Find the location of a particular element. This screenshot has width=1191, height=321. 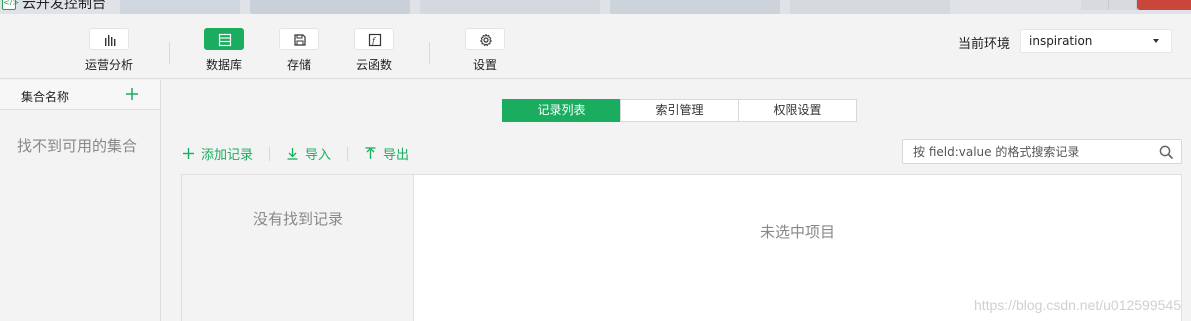

caret-down-icon is located at coordinates (1156, 41).